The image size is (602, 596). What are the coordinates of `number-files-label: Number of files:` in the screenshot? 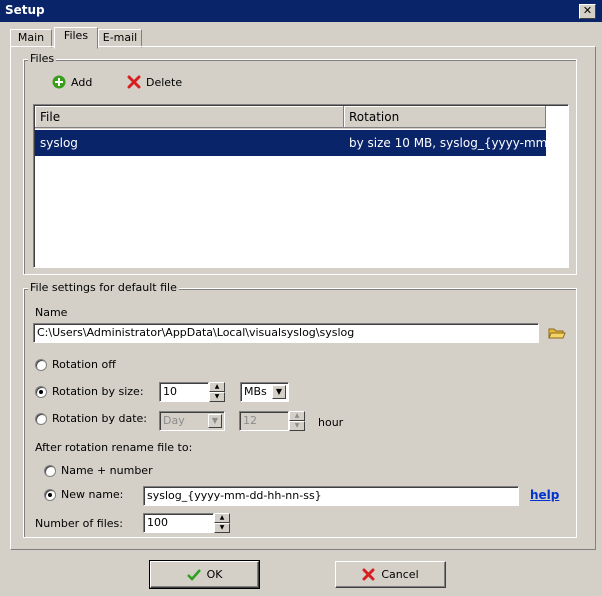 It's located at (79, 523).